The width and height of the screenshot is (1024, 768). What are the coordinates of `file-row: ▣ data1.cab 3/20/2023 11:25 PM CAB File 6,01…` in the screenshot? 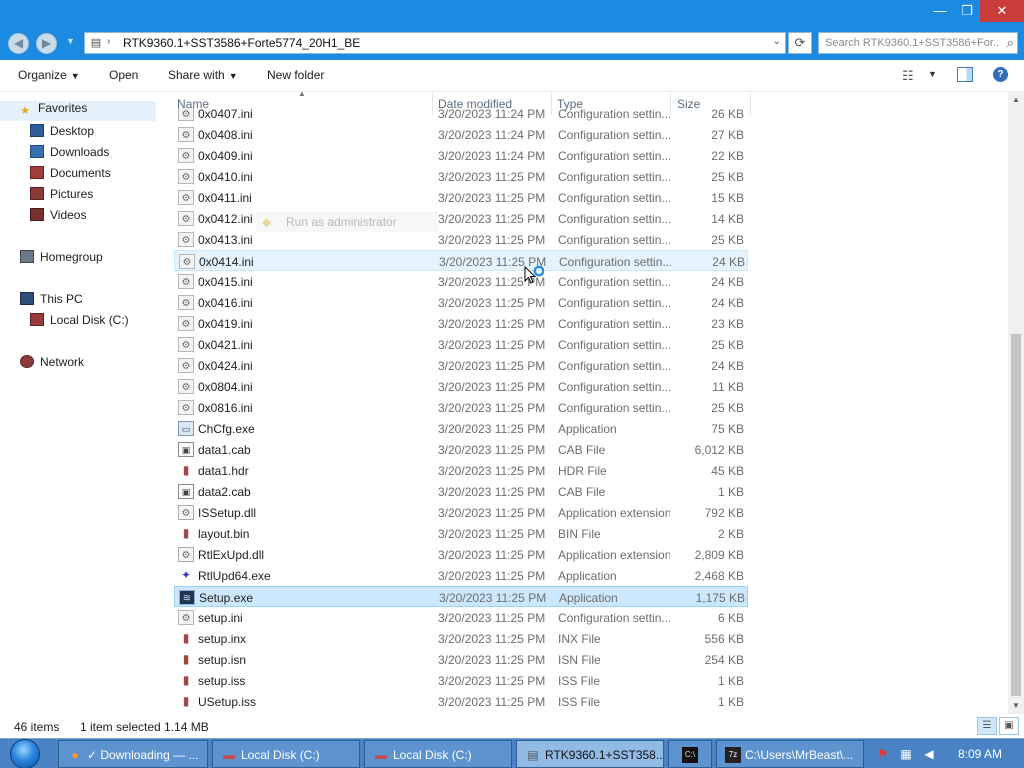 It's located at (461, 449).